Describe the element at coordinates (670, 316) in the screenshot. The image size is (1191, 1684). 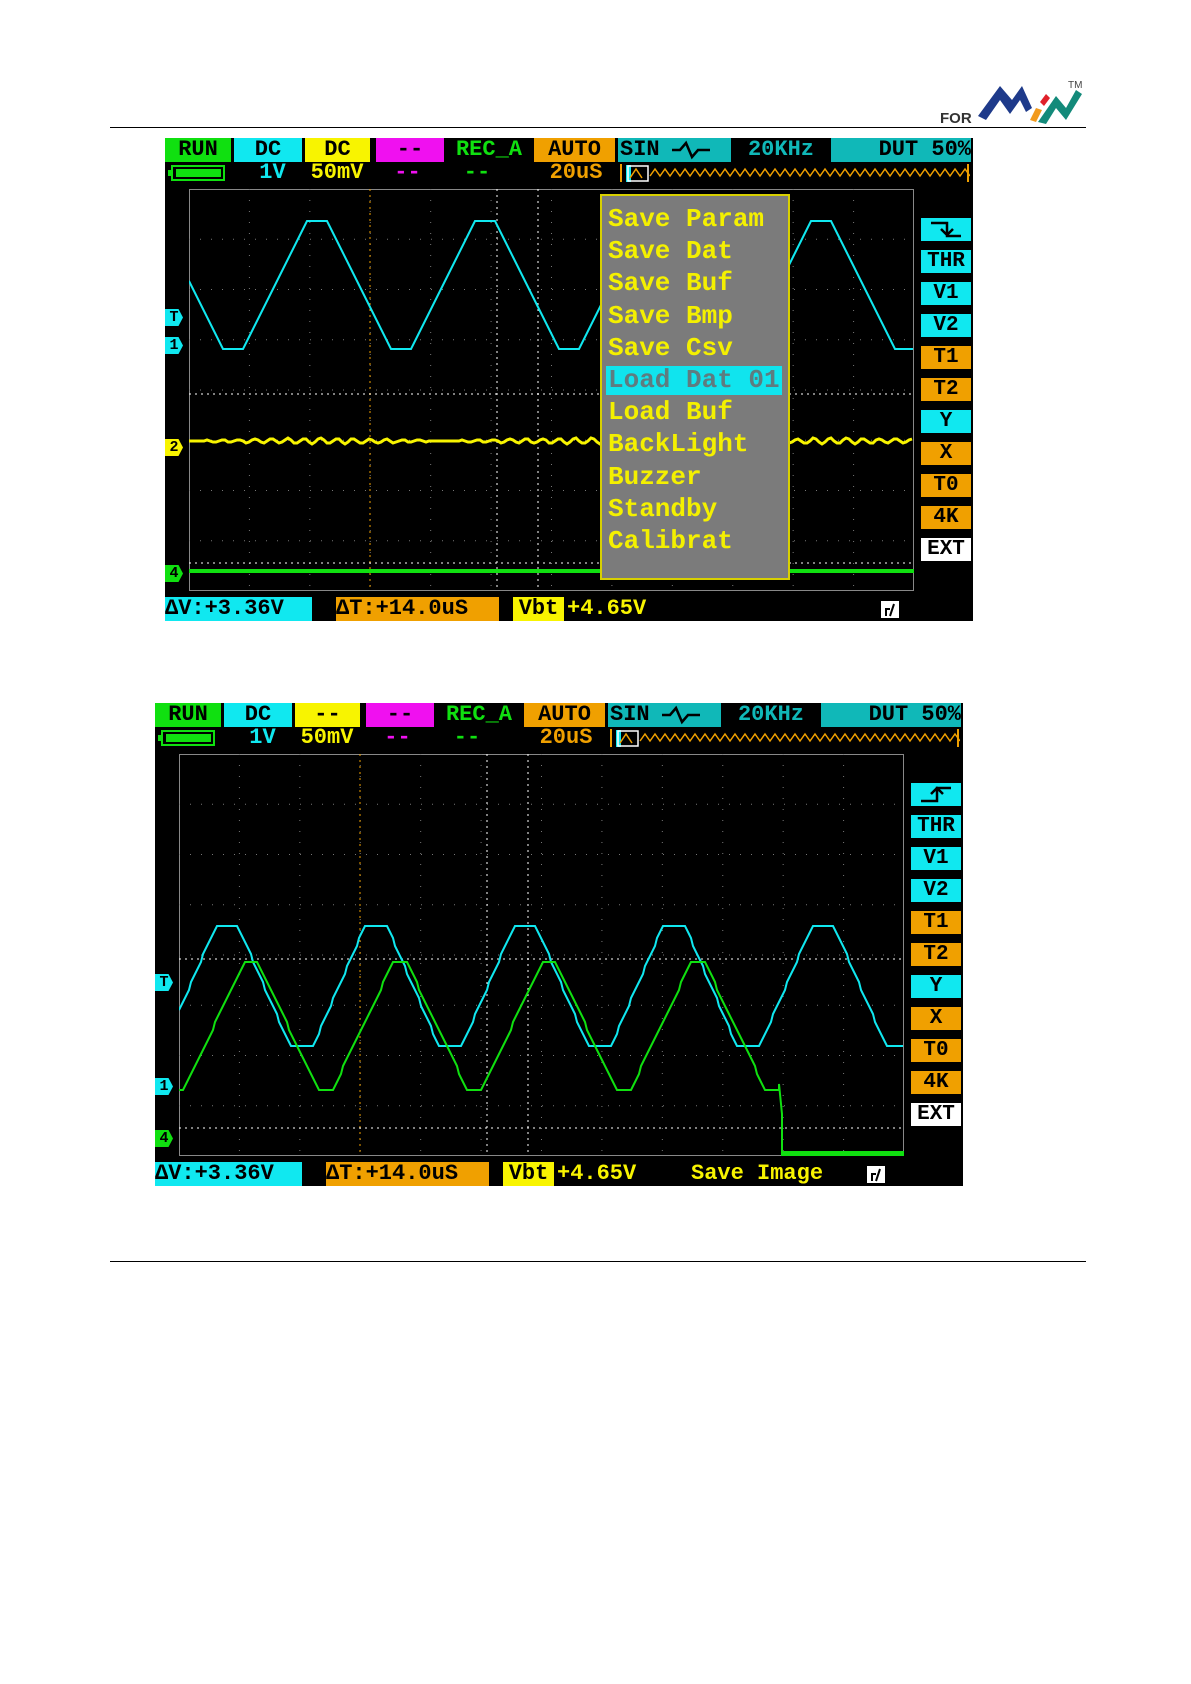
I see `menu-item-save-bmp: Save Bmp` at that location.